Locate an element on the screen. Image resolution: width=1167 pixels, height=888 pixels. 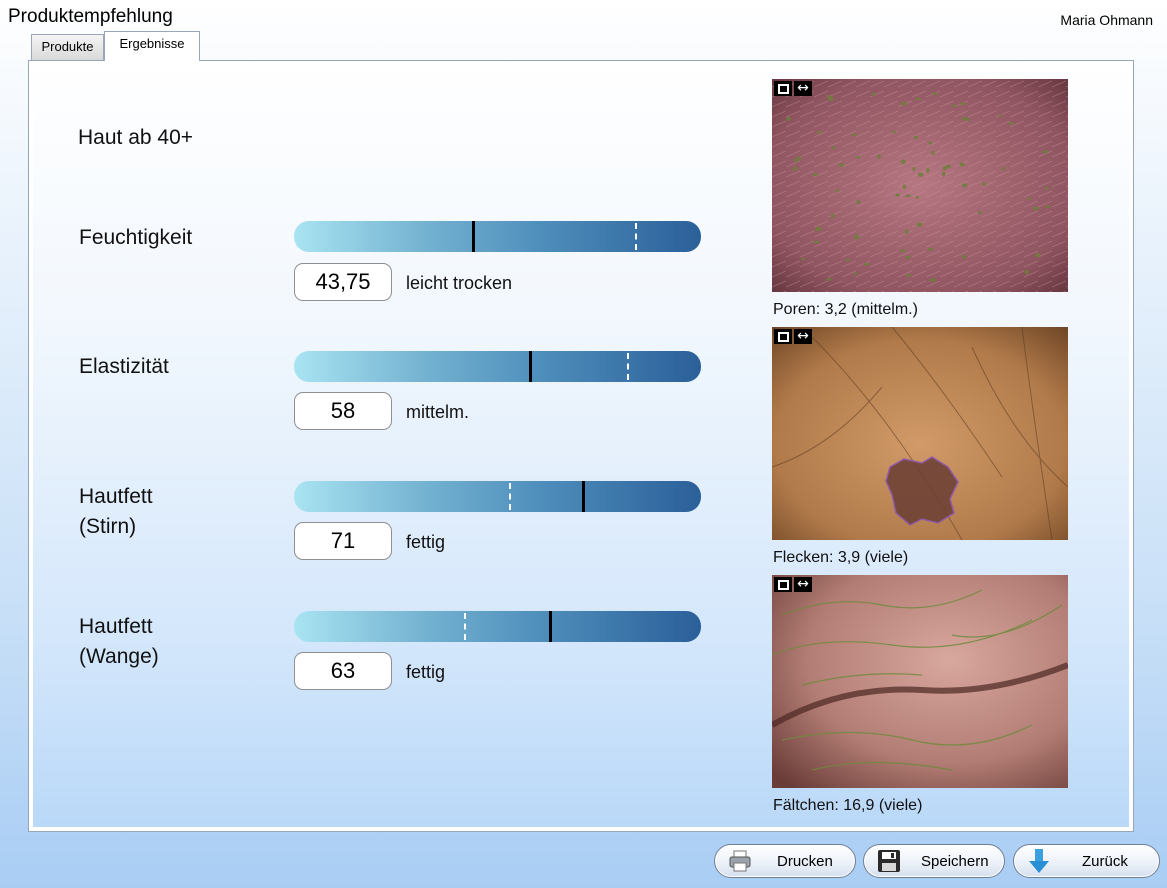
skin-image-pores: ↔ is located at coordinates (920, 185).